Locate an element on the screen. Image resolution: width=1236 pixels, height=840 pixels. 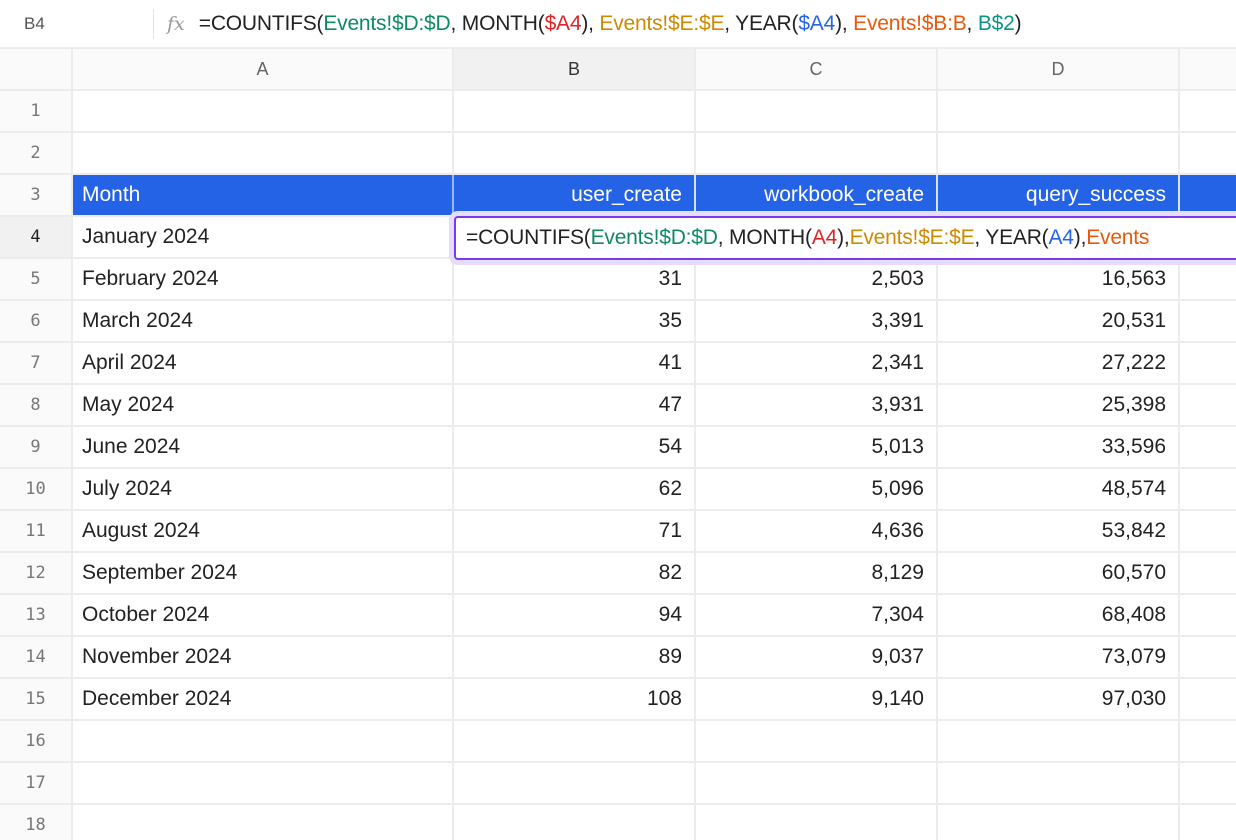
row-number: 12 is located at coordinates (36, 573).